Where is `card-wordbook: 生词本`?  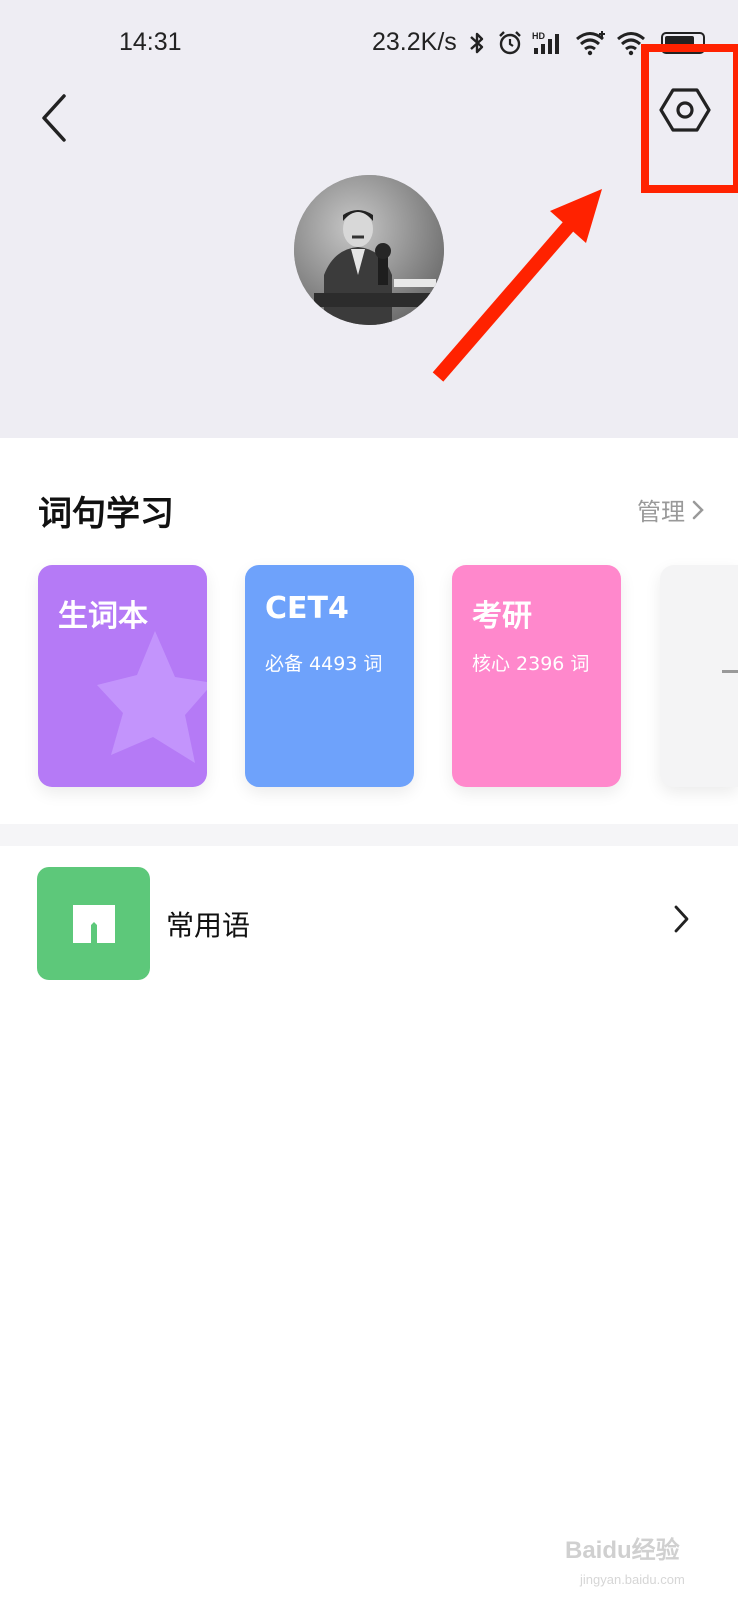 card-wordbook: 生词本 is located at coordinates (122, 676).